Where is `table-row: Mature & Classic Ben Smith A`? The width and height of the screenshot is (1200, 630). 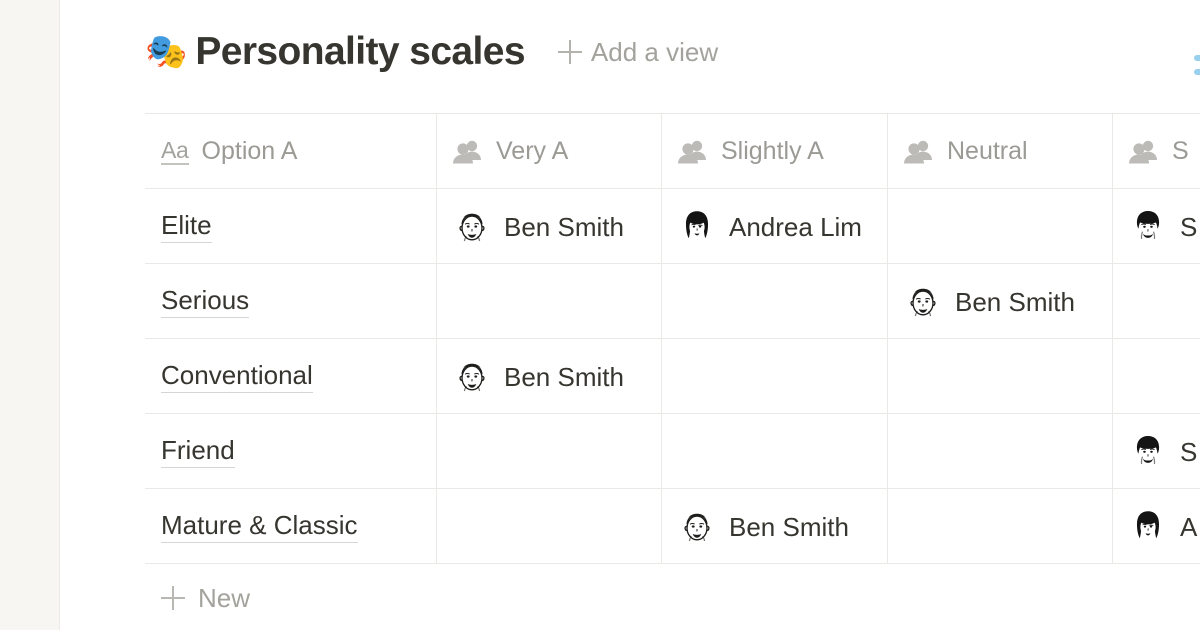
table-row: Mature & Classic Ben Smith A is located at coordinates (672, 526).